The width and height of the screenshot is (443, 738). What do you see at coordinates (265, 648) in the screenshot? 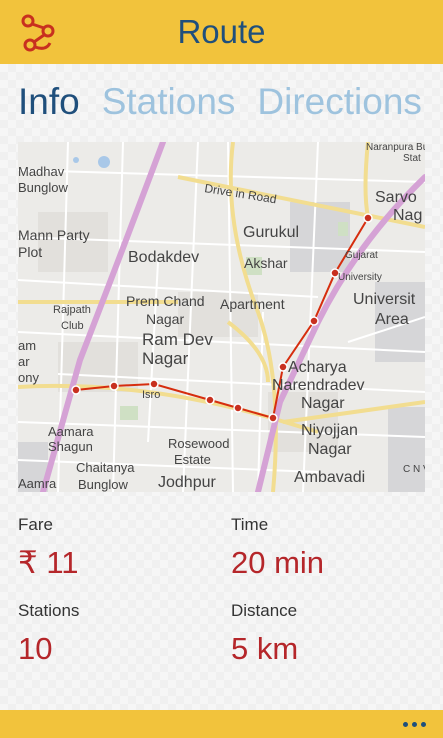
I see `distance-value: 5 km` at bounding box center [265, 648].